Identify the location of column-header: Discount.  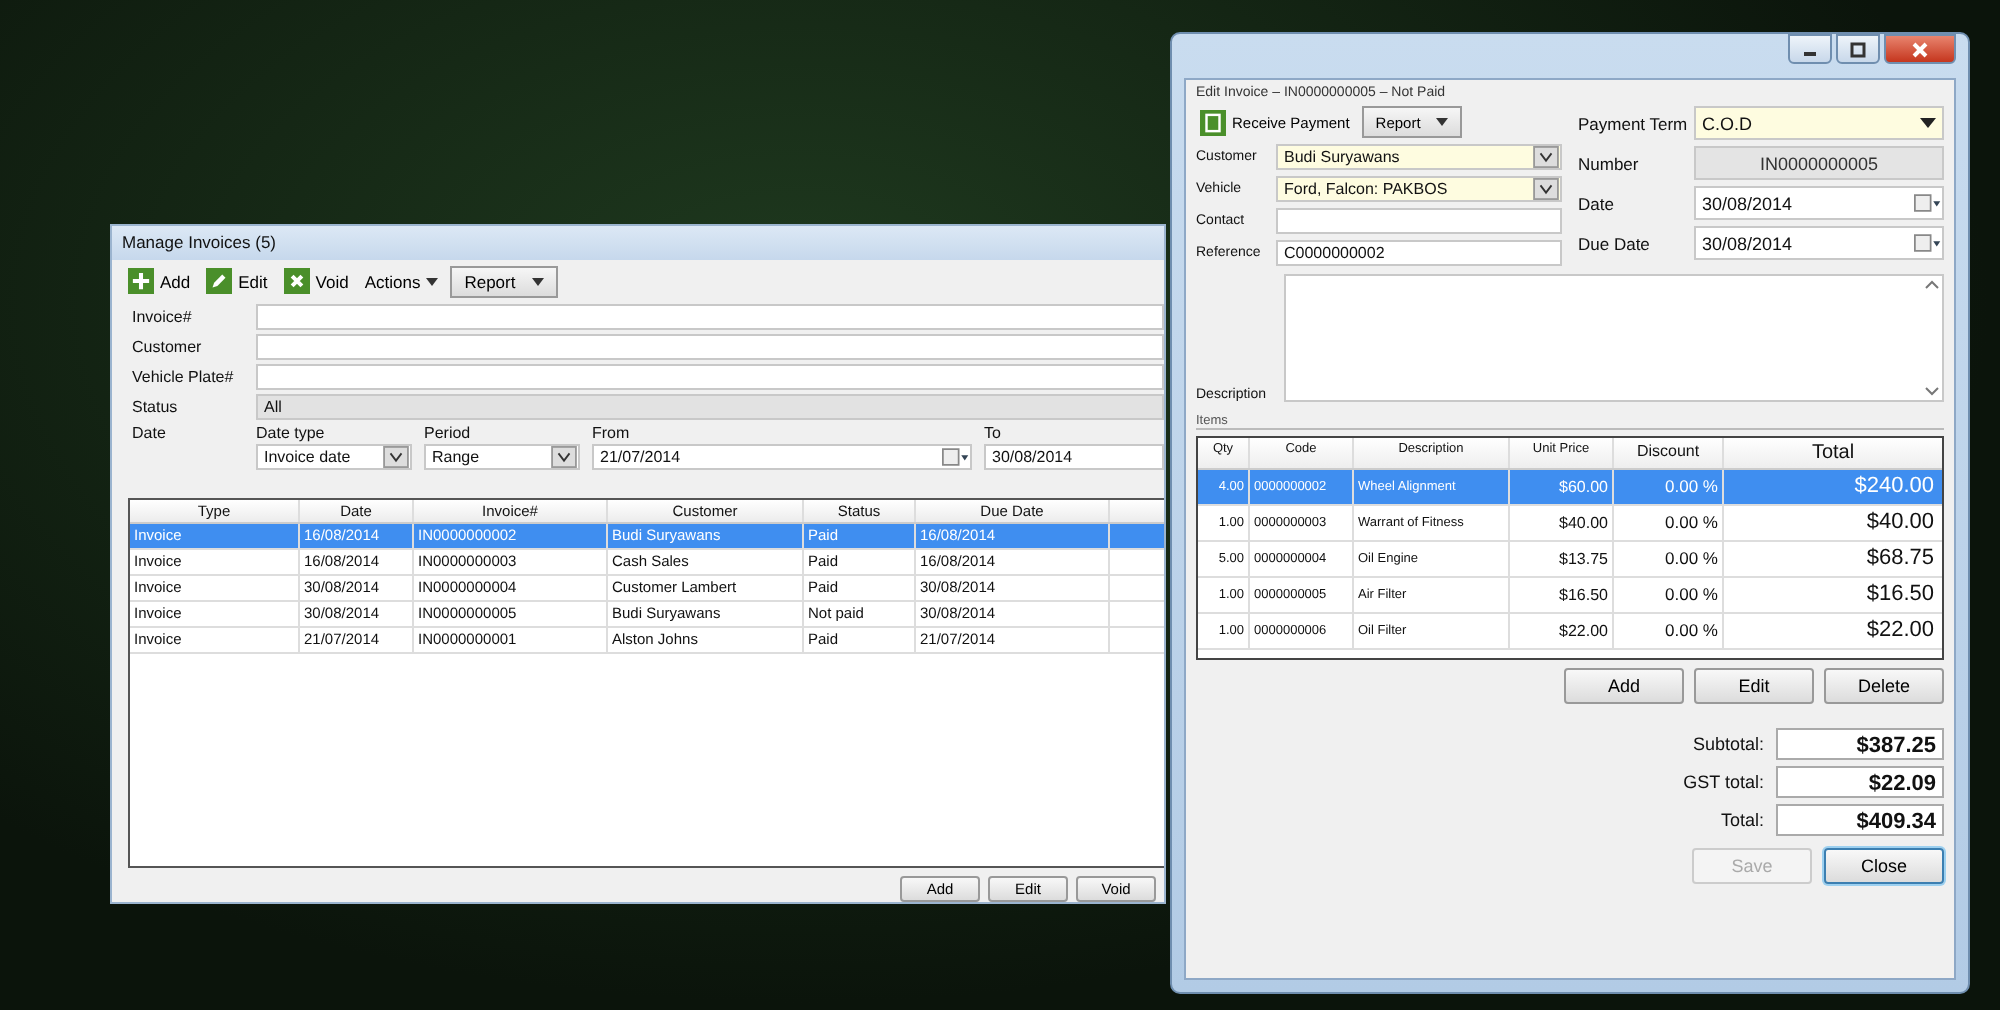
(1669, 453).